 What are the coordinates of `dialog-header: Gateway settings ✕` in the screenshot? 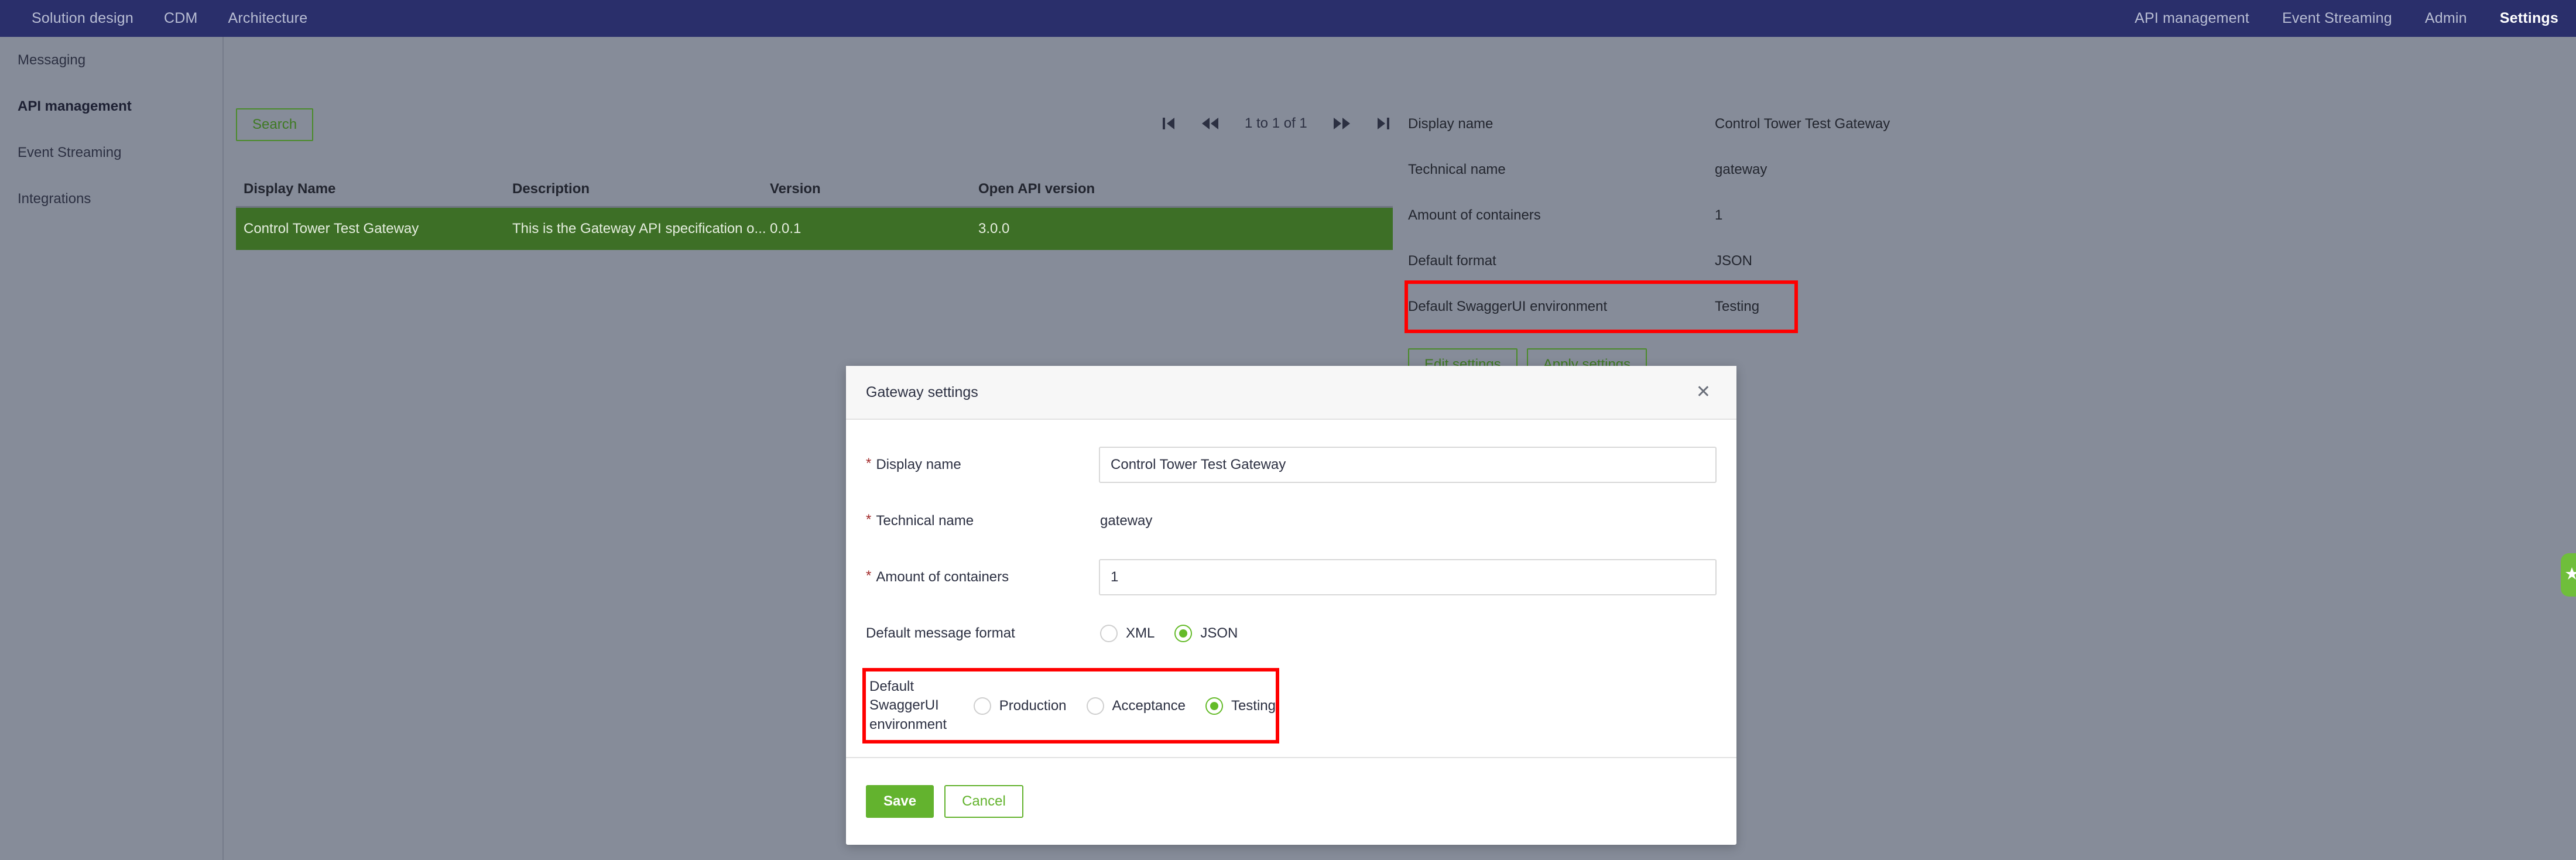 It's located at (1291, 393).